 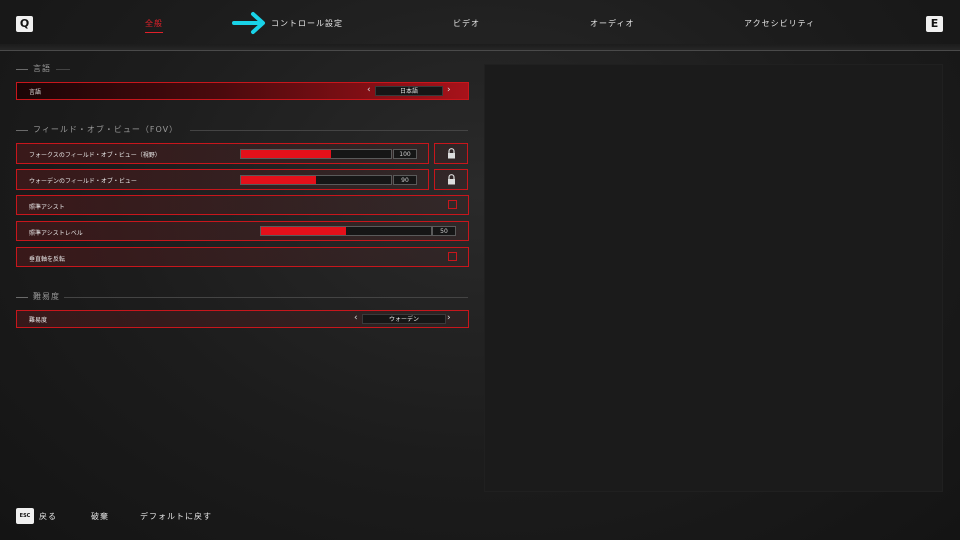 What do you see at coordinates (242, 257) in the screenshot?
I see `invert-vertical-row: 垂直軸を反転` at bounding box center [242, 257].